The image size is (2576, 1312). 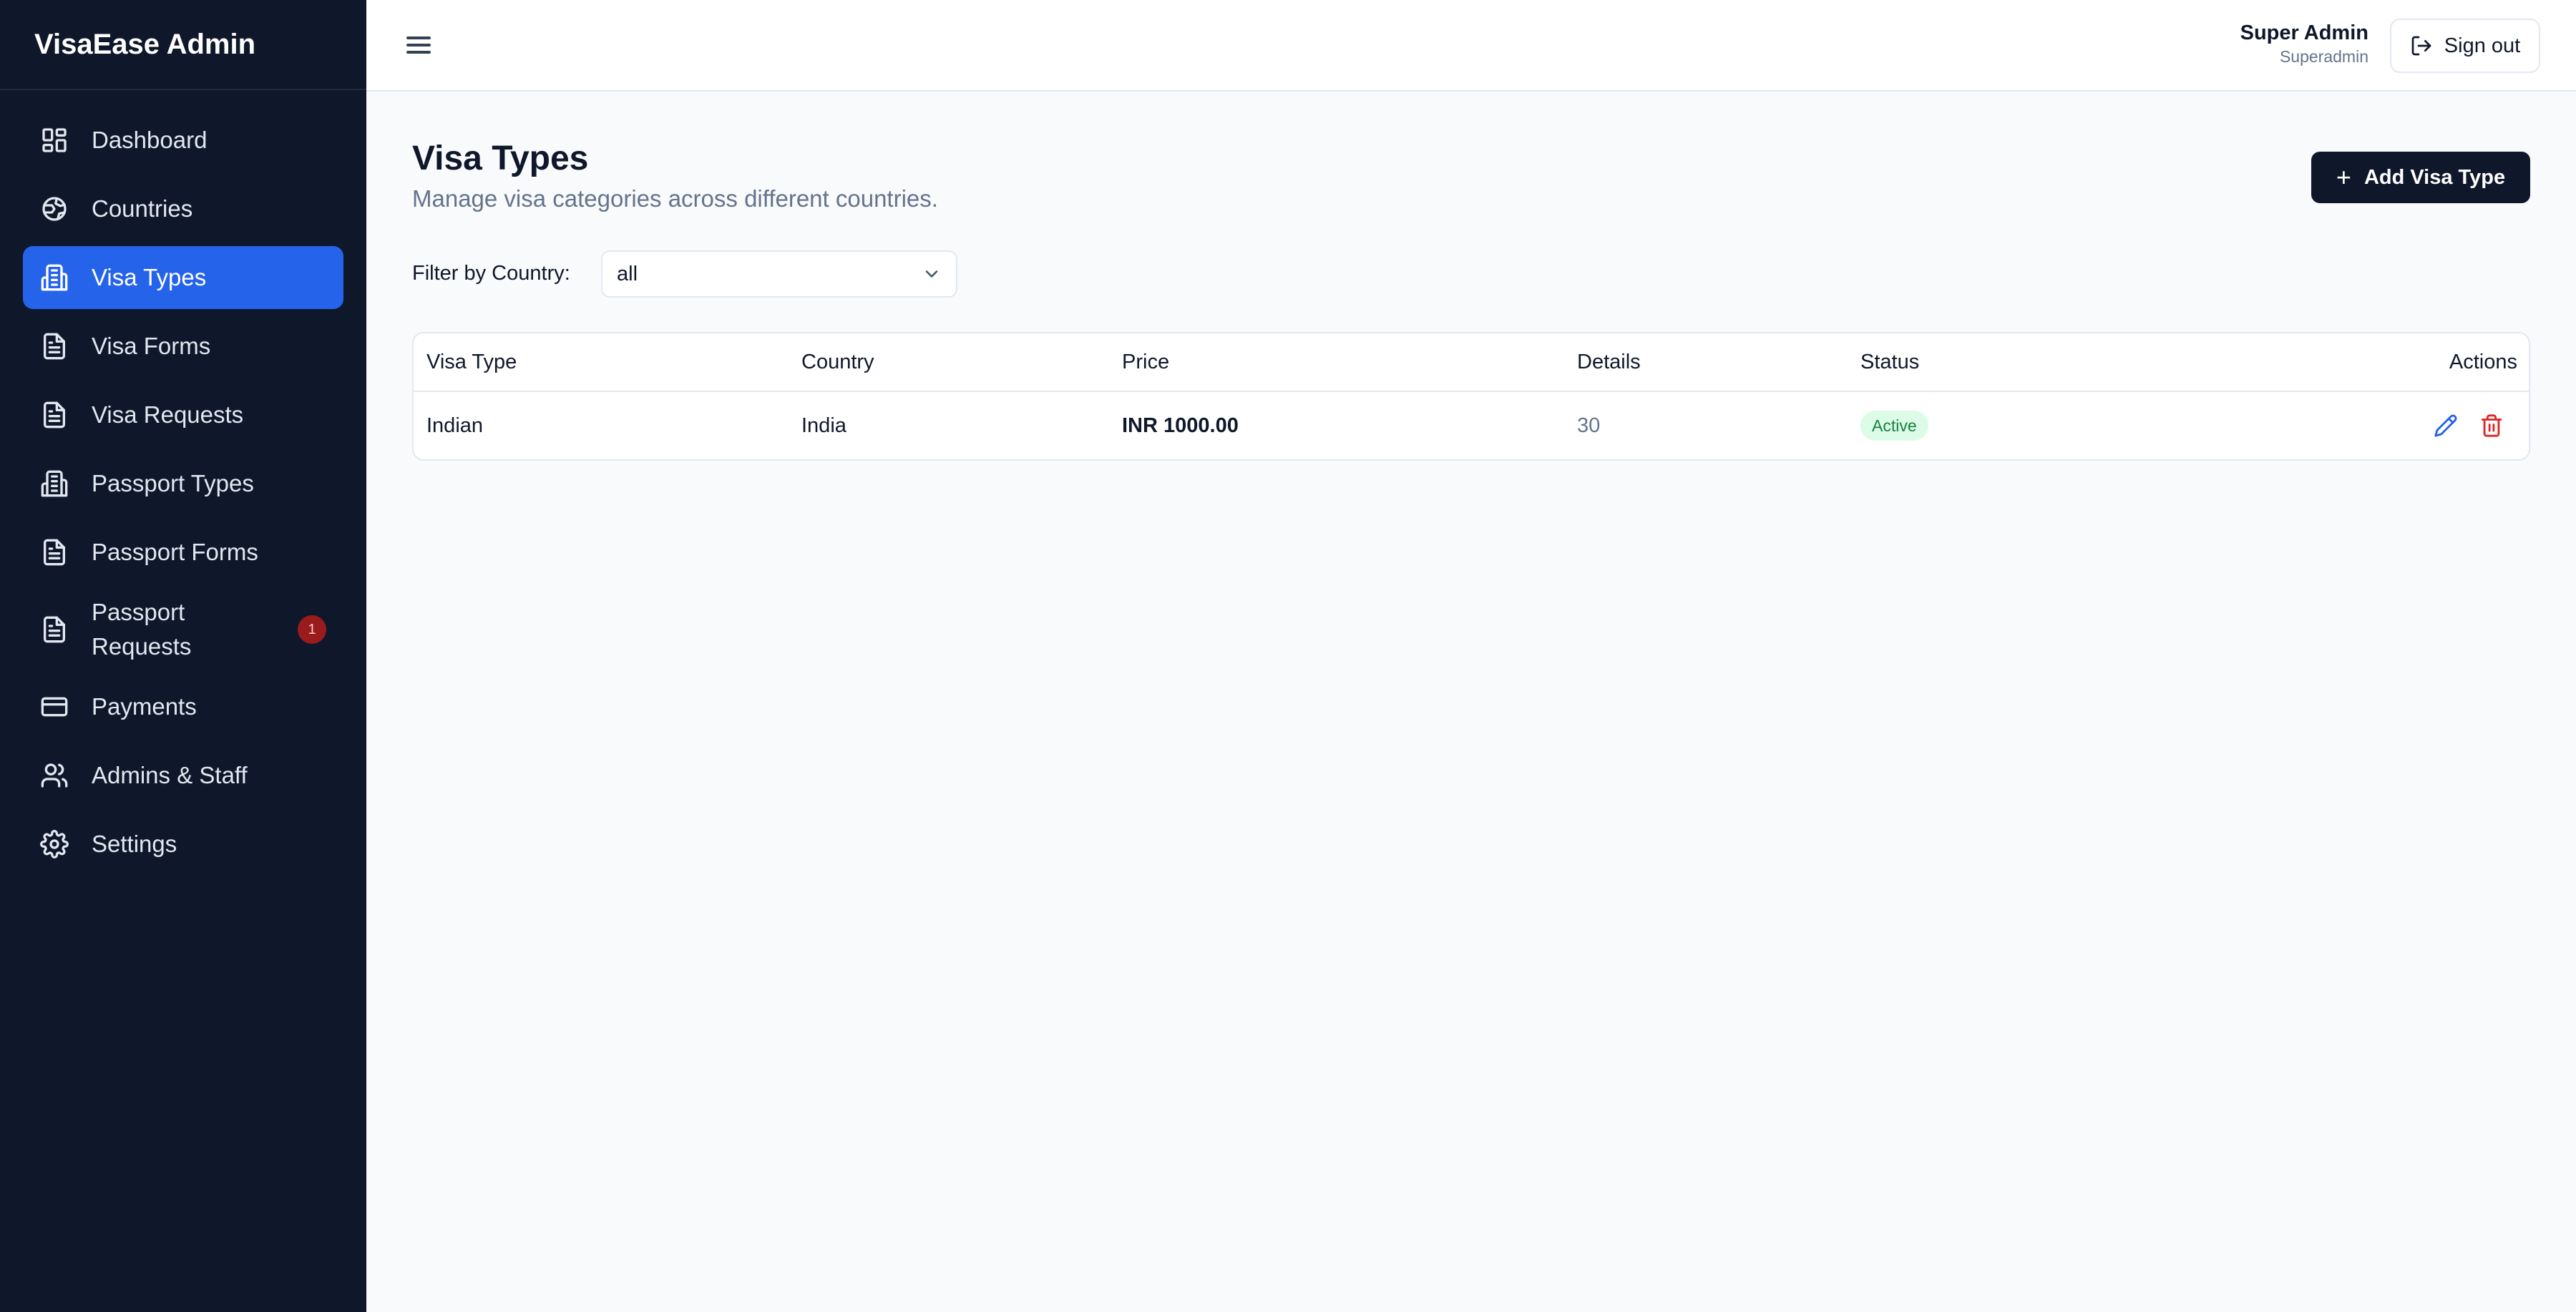 I want to click on column-header-country: Country, so click(x=837, y=361).